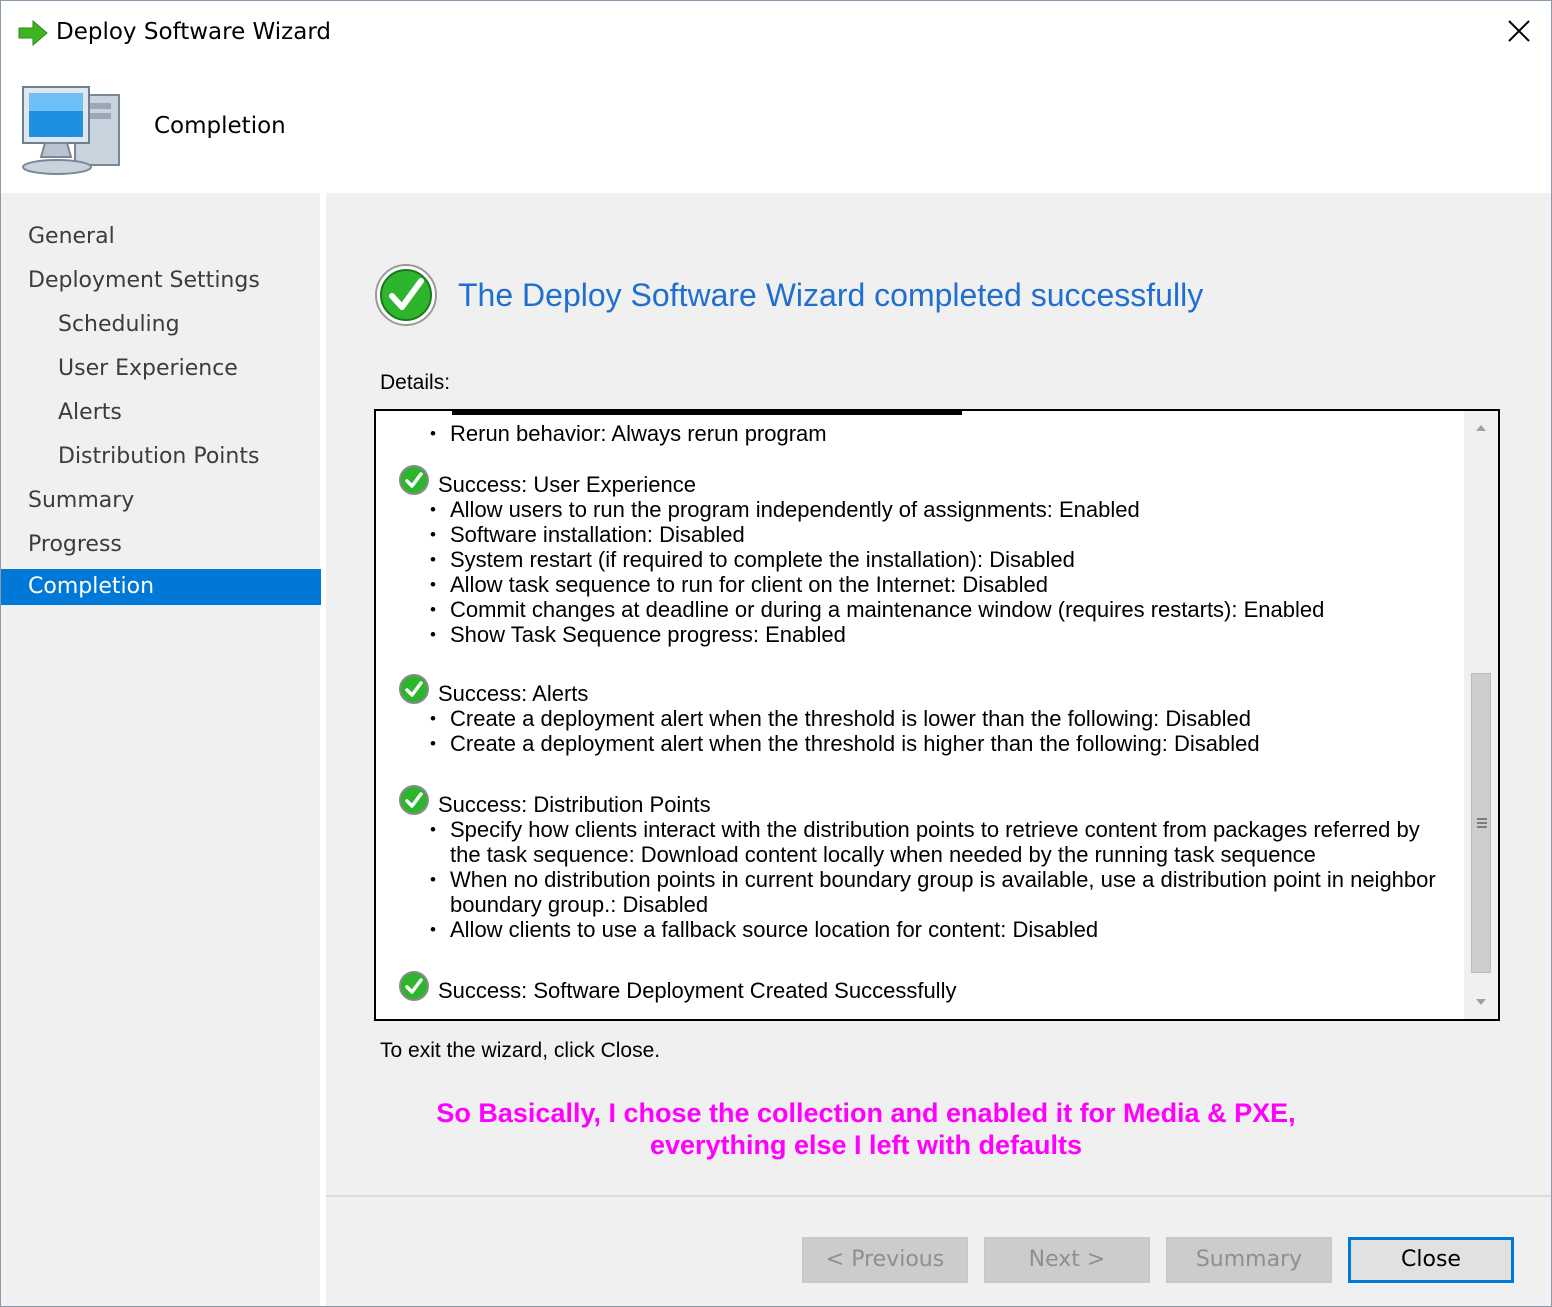 The image size is (1552, 1307). I want to click on scroll-thumb, so click(1481, 823).